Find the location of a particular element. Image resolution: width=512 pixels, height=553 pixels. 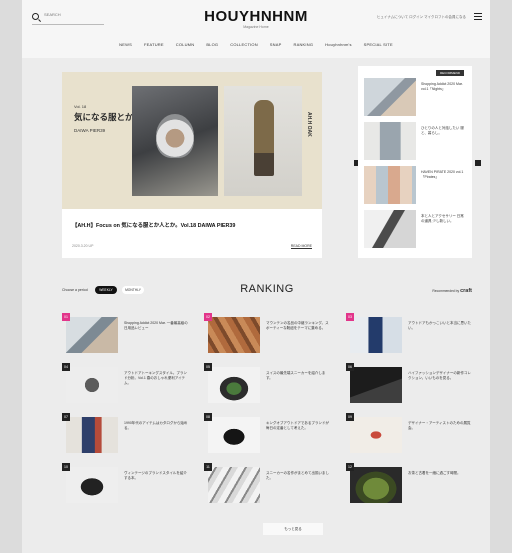

ranking-item: 02 マウンテンの名品の中継ランキング。スポーティーな靴紐をテーマに集める。 is located at coordinates (267, 334).